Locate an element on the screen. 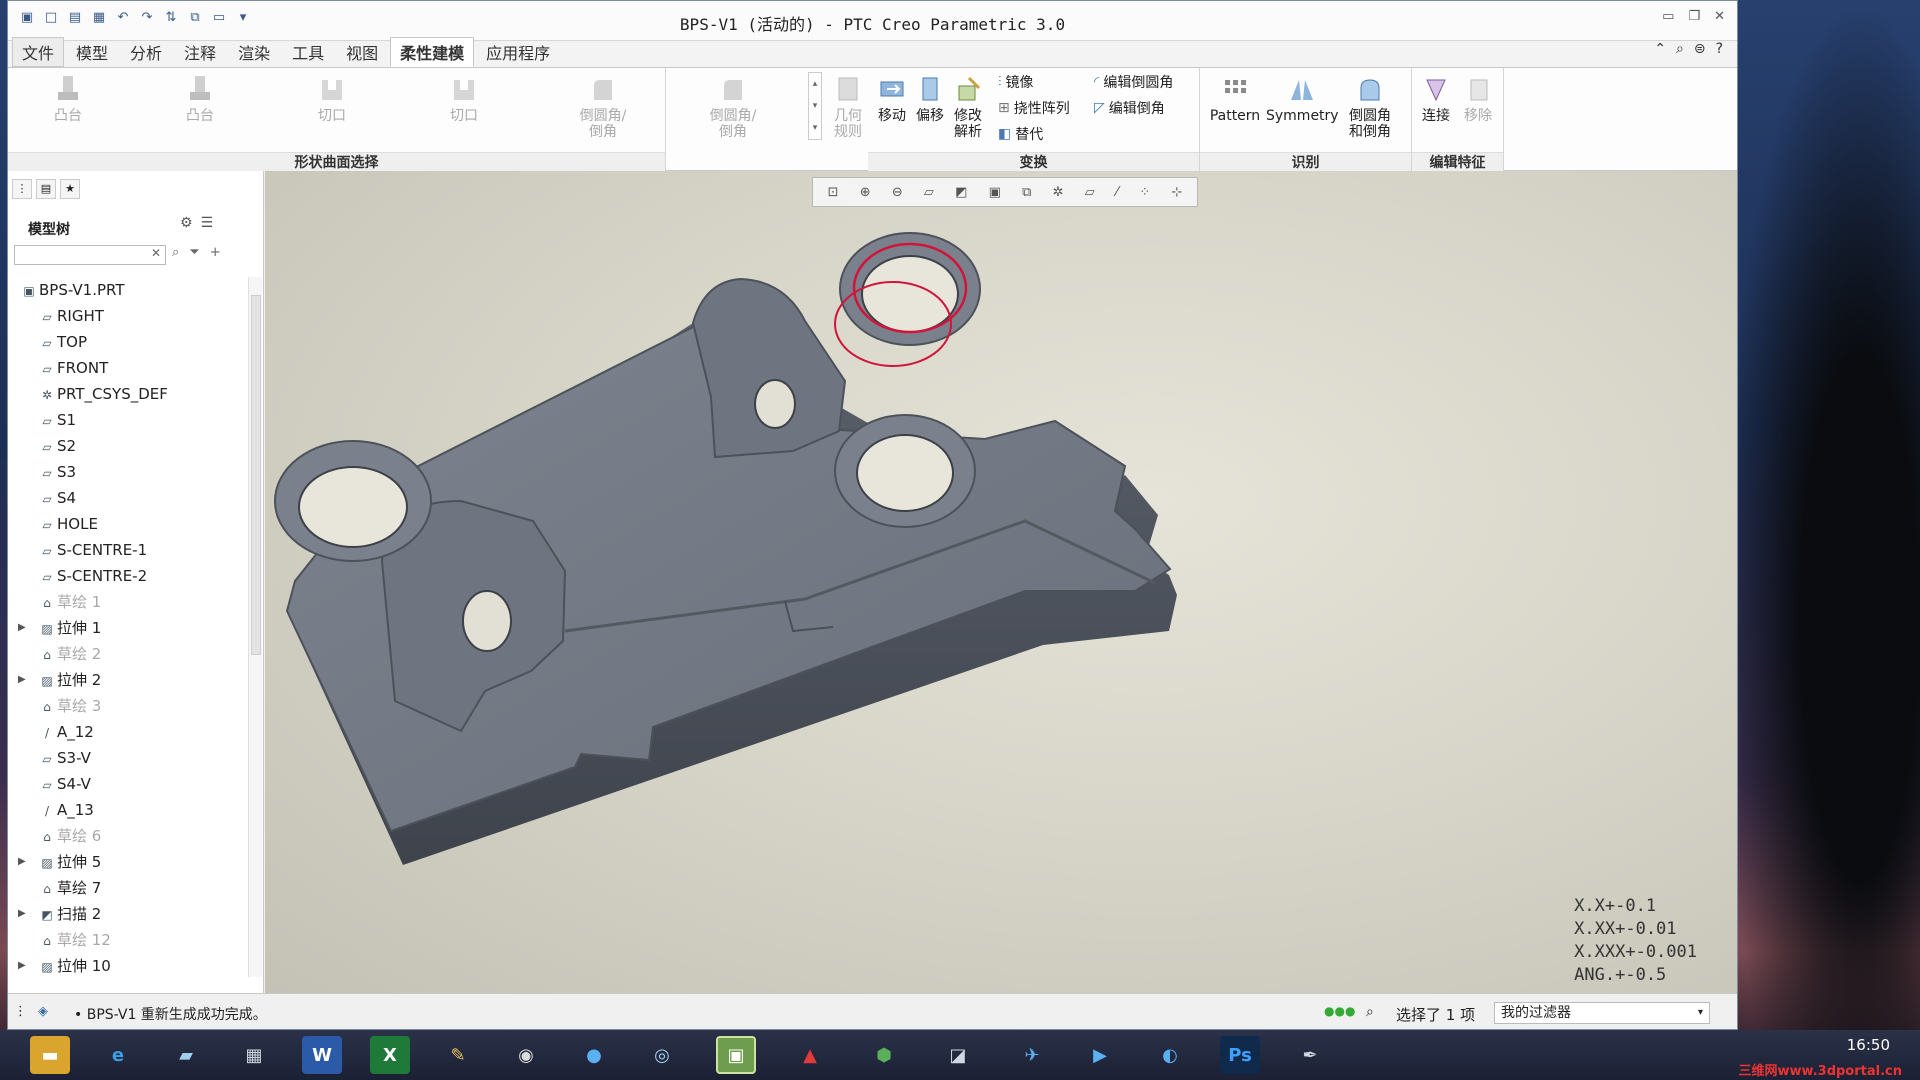  tree-scroll-thumb is located at coordinates (256, 475).